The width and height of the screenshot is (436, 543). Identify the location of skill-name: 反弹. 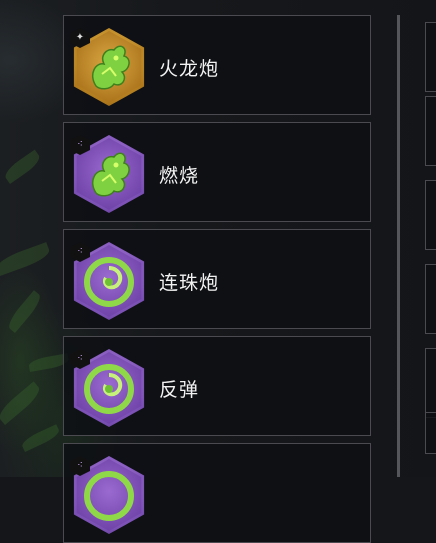
(179, 390).